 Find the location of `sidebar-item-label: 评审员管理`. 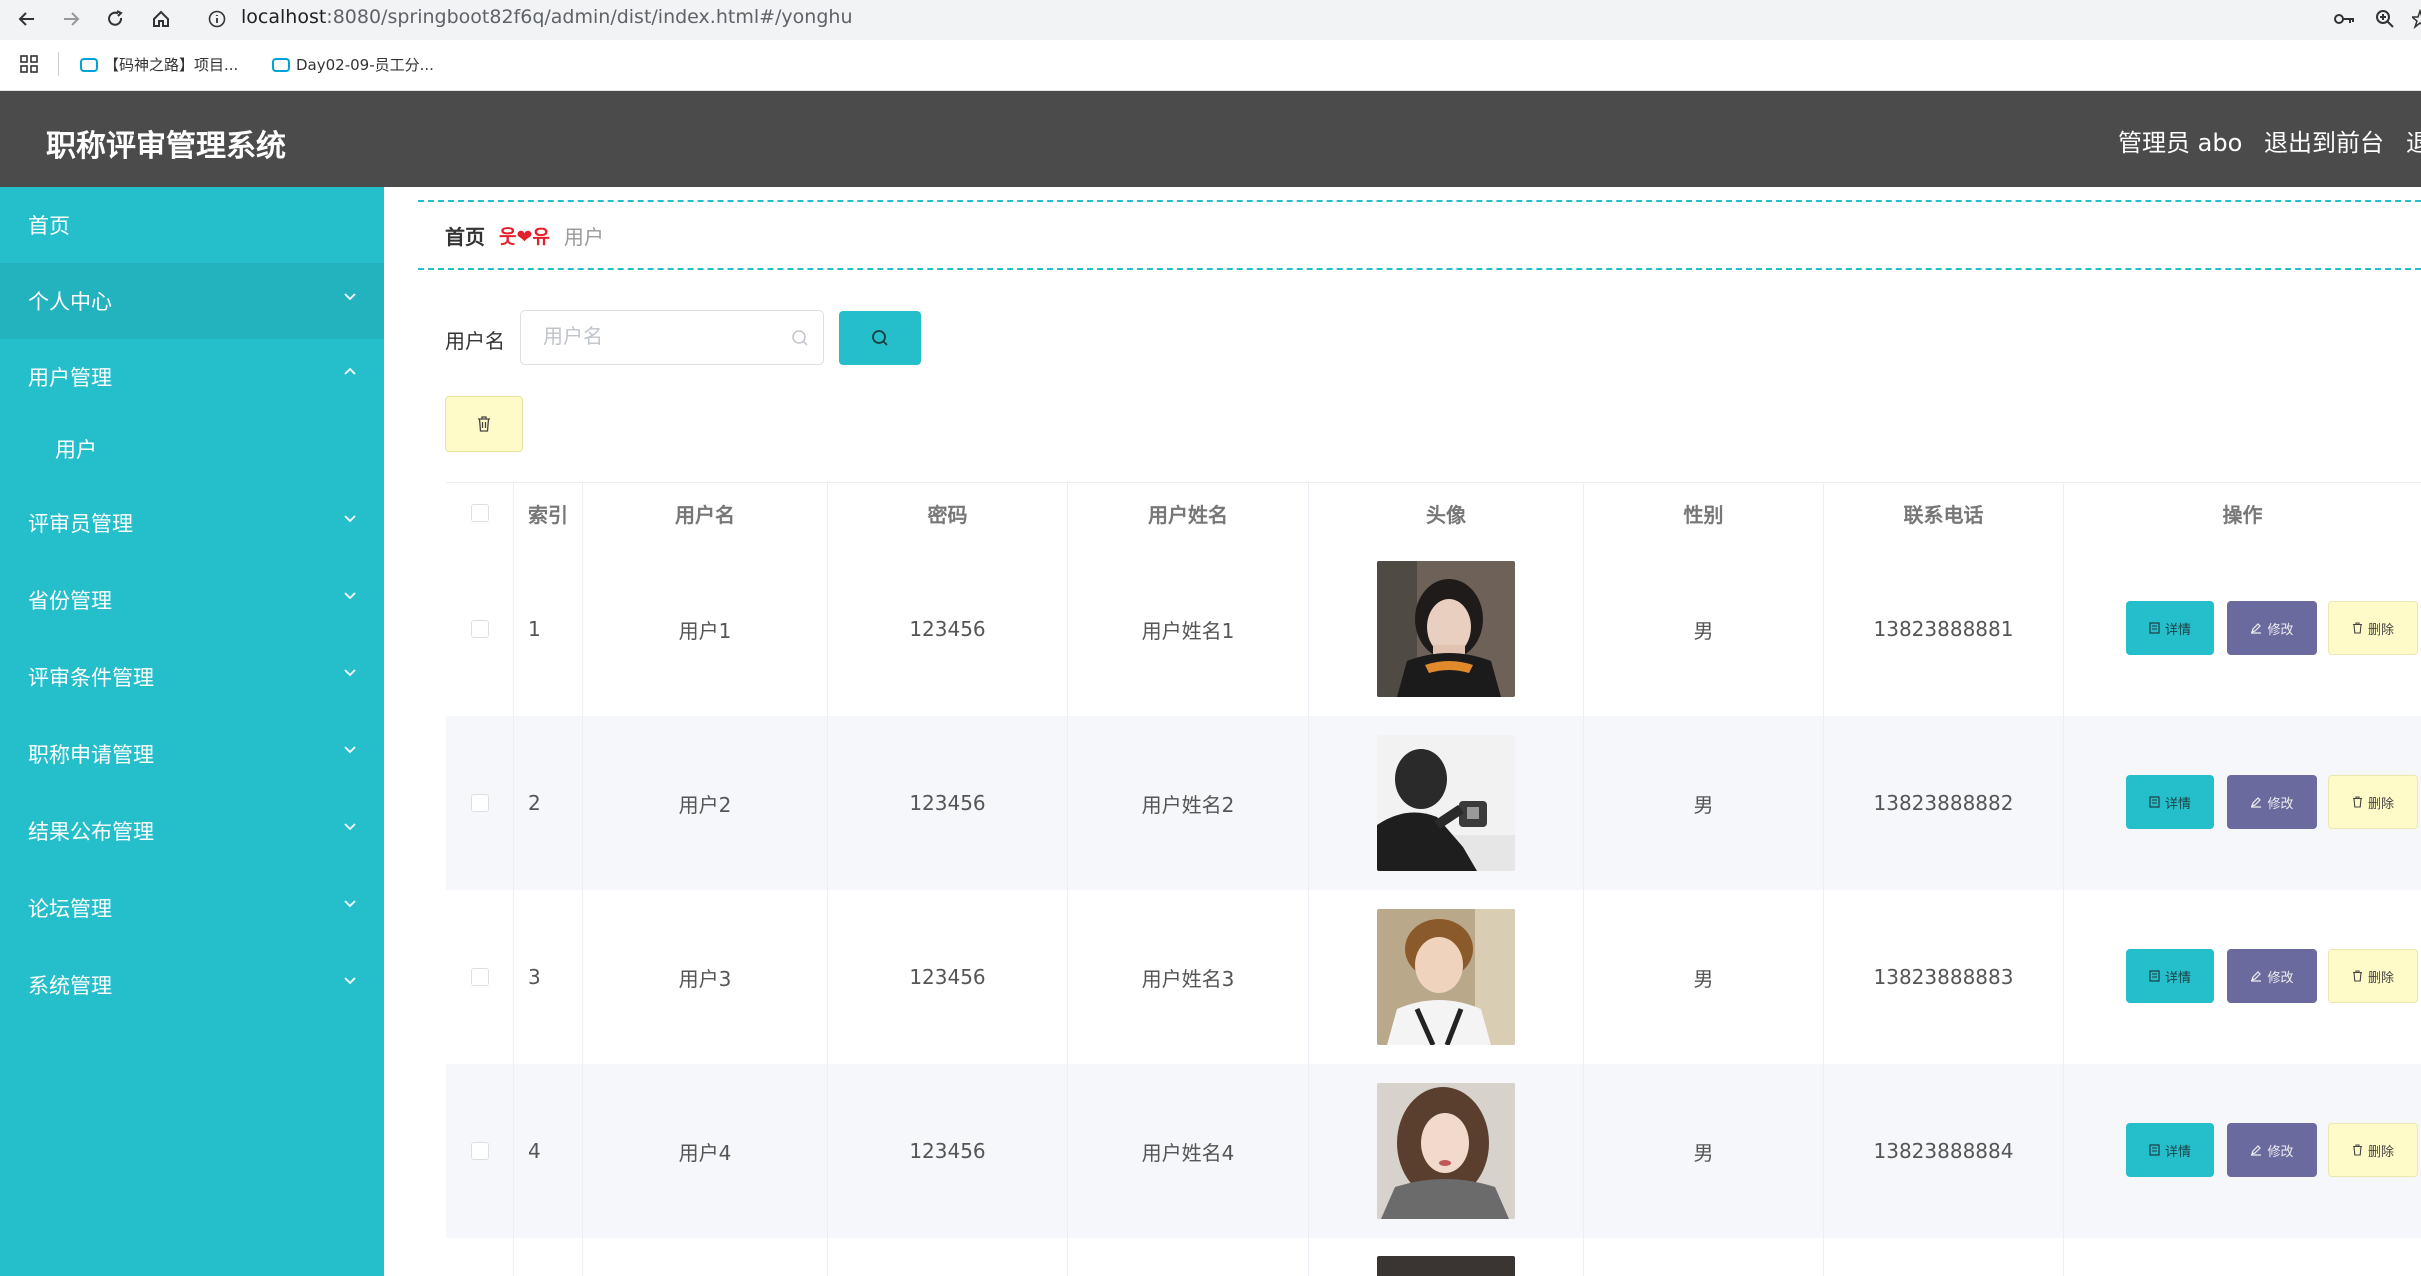

sidebar-item-label: 评审员管理 is located at coordinates (80, 524).